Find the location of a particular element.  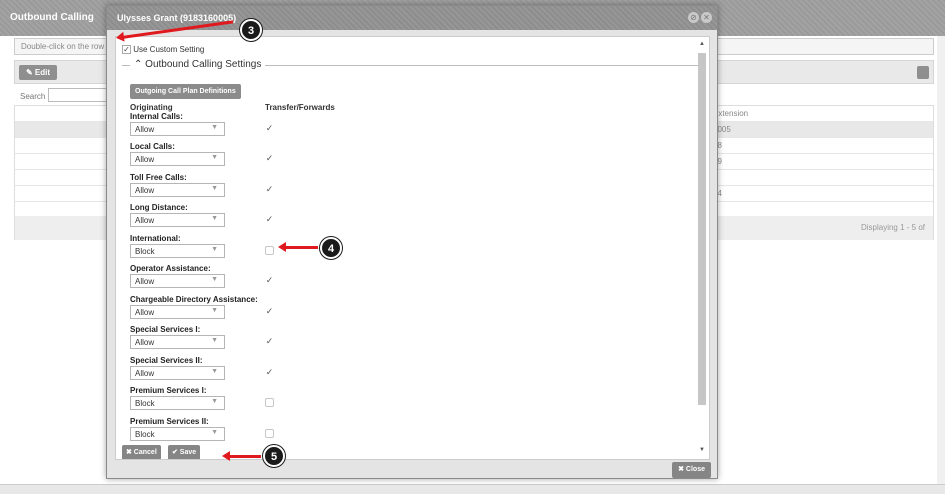

legend-label: Outbound Calling Settings is located at coordinates (203, 64).